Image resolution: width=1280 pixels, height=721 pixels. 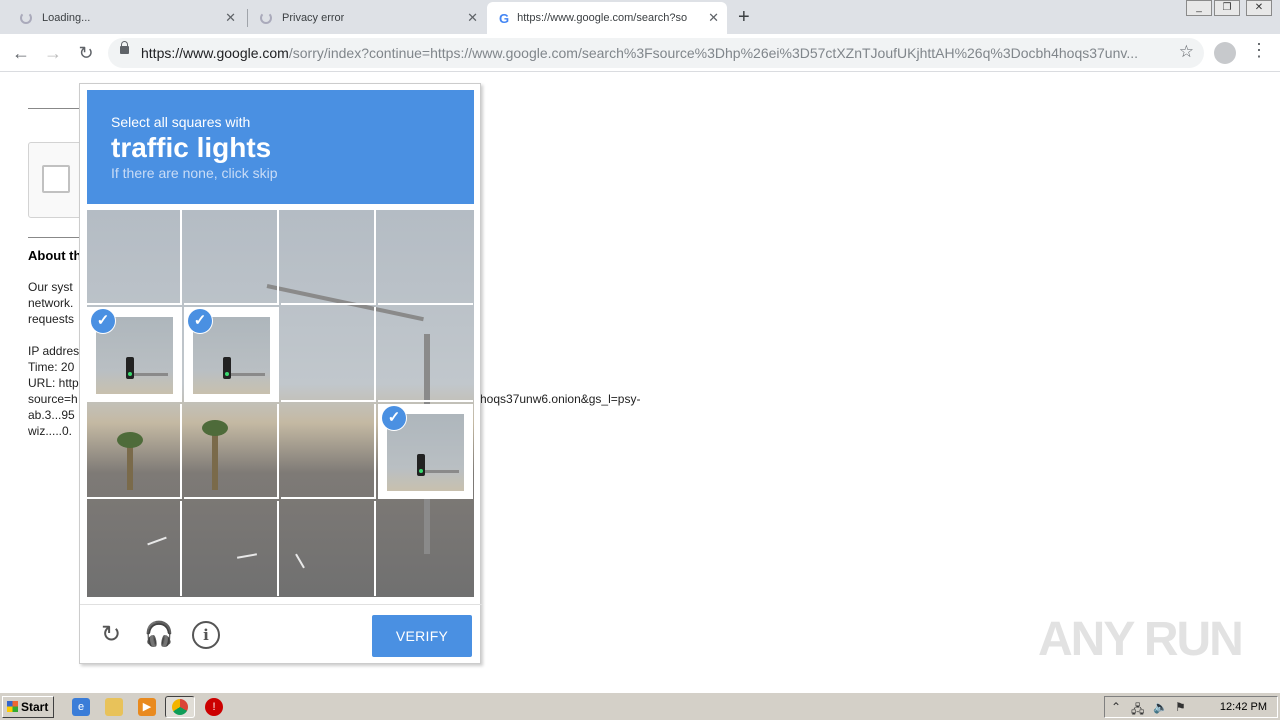 What do you see at coordinates (744, 17) in the screenshot?
I see `new-tab-button: +` at bounding box center [744, 17].